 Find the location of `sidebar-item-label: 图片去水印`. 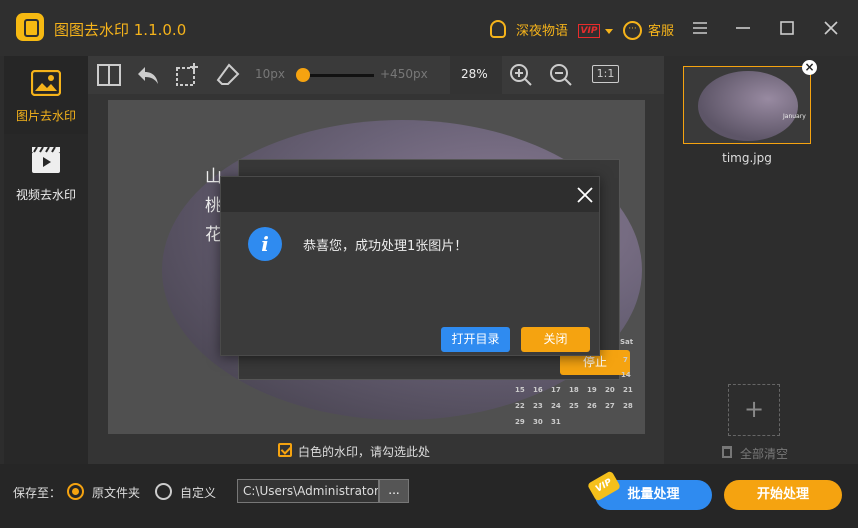

sidebar-item-label: 图片去水印 is located at coordinates (45, 116).